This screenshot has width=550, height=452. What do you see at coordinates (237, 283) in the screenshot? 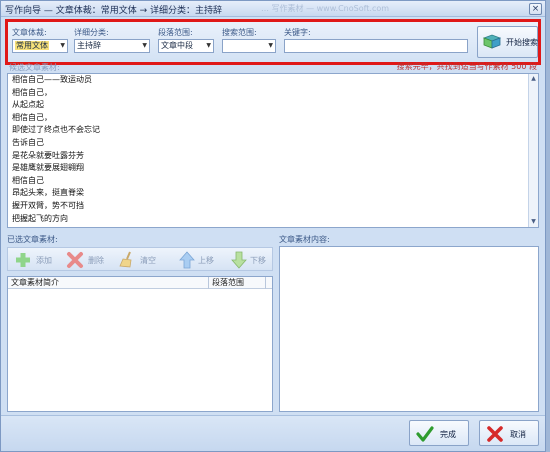
I see `column-header-range: 段落范围` at bounding box center [237, 283].